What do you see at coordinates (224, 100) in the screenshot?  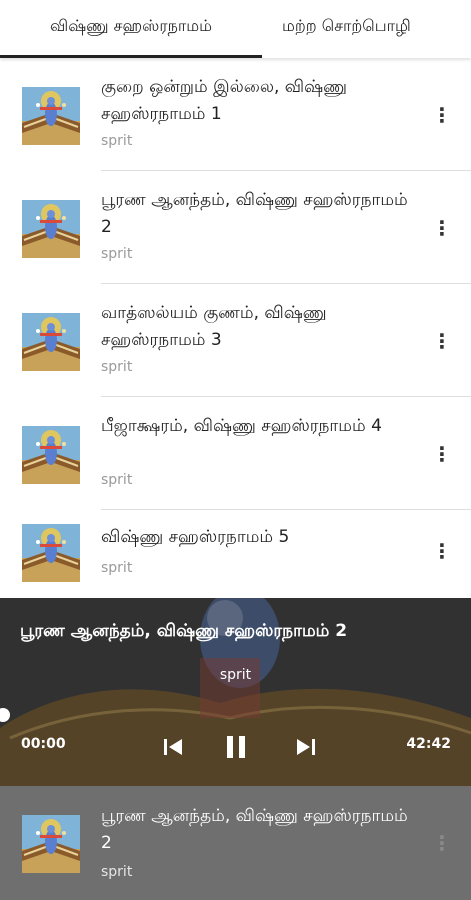 I see `track-title: குறை ஒன்றும் இல்லை, விஷ்ணு சஹஸ்ரநாமம் 1` at bounding box center [224, 100].